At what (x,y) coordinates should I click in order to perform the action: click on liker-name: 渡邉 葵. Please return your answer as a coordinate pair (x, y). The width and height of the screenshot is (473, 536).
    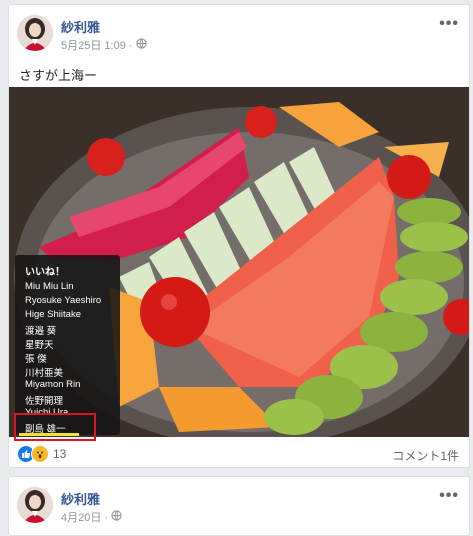
    Looking at the image, I should click on (40, 330).